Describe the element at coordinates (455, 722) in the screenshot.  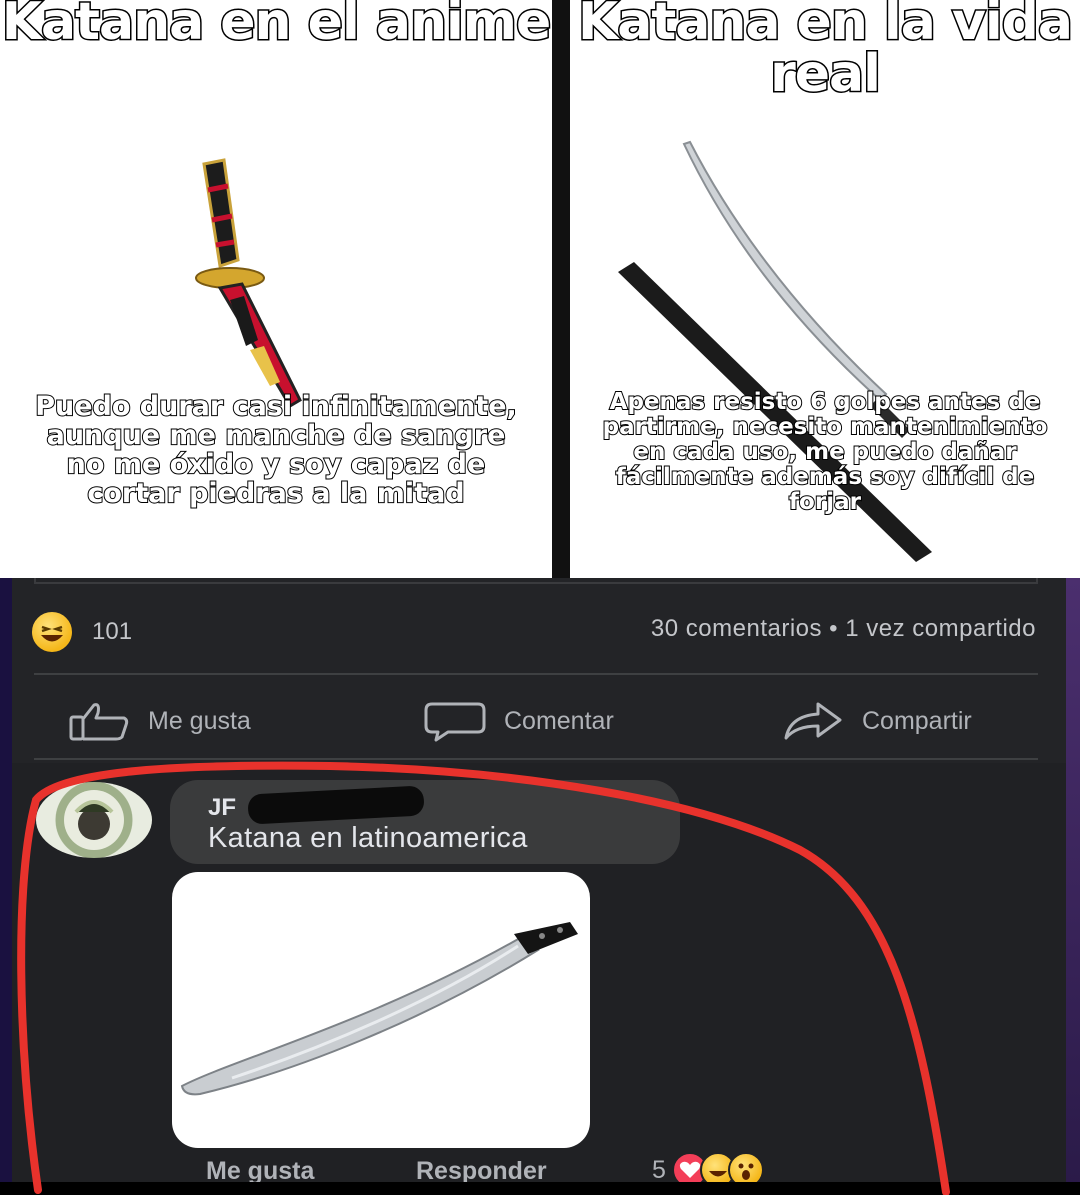
I see `comment-bubble-icon` at that location.